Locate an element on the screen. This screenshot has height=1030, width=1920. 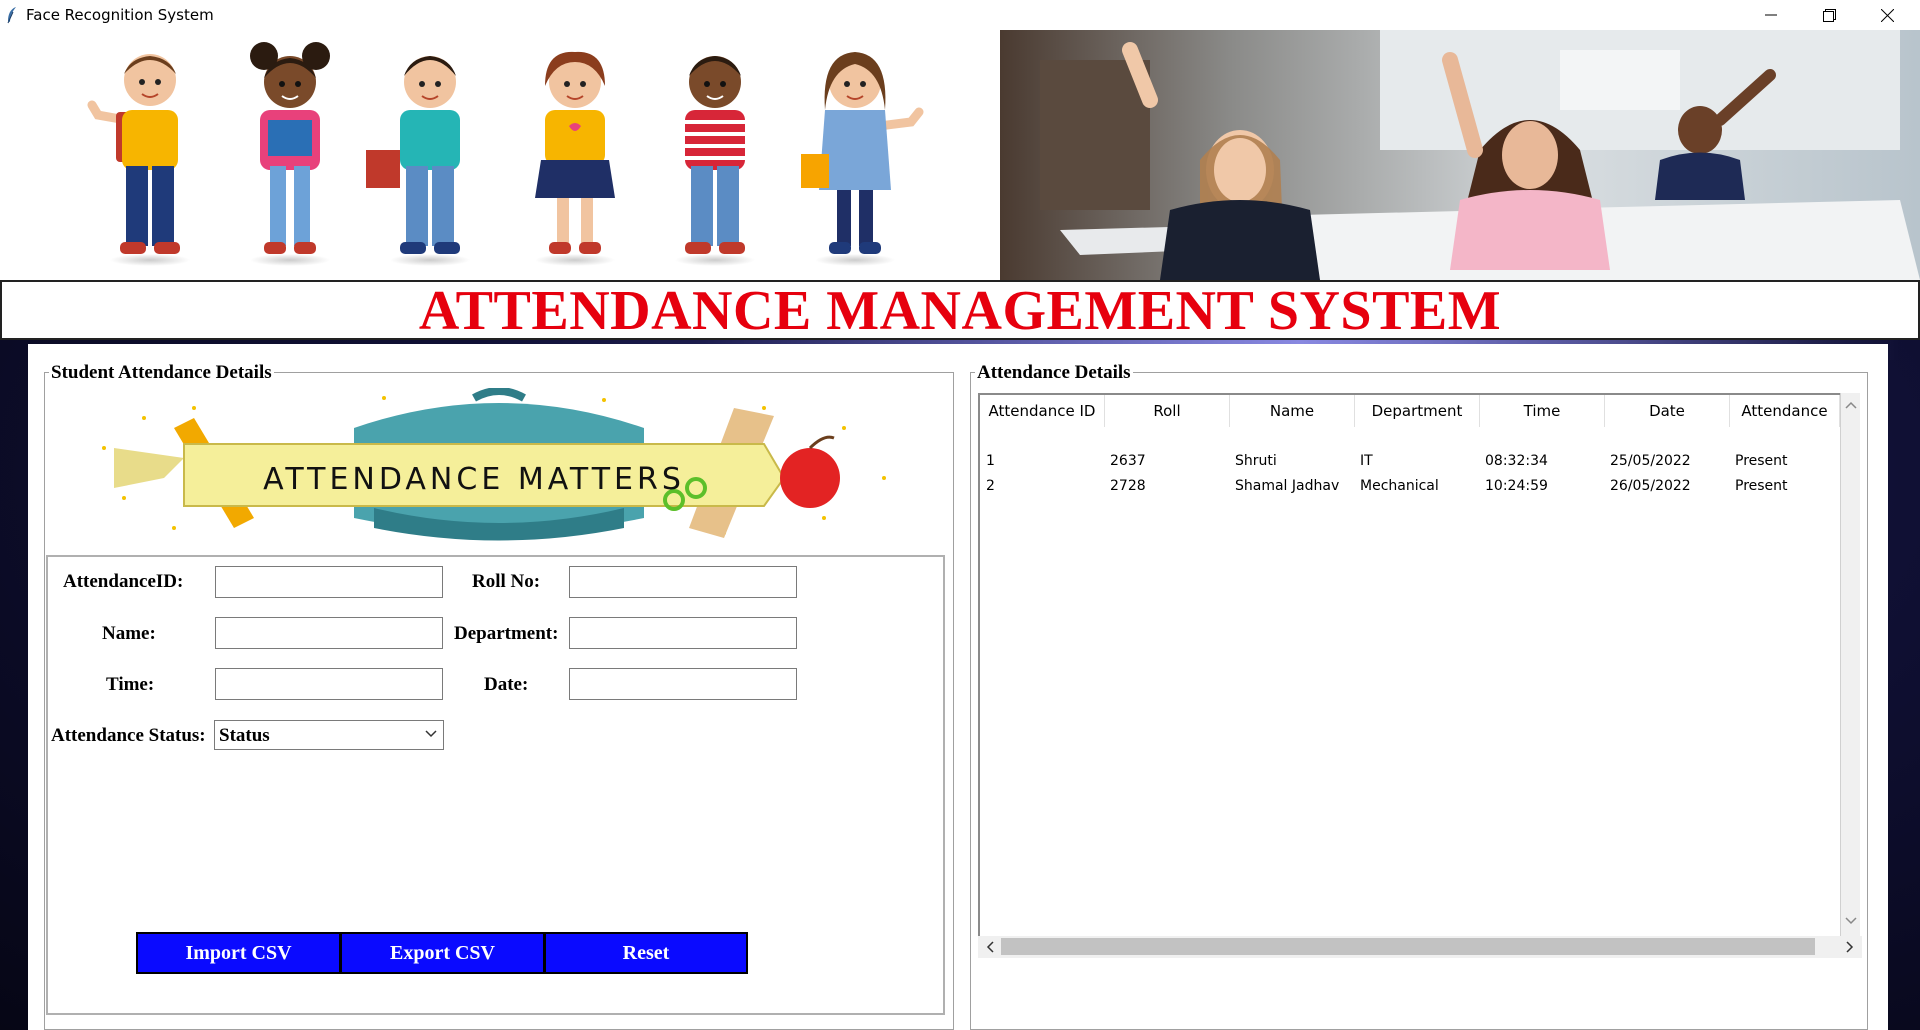
maximize-icon is located at coordinates (1829, 15).